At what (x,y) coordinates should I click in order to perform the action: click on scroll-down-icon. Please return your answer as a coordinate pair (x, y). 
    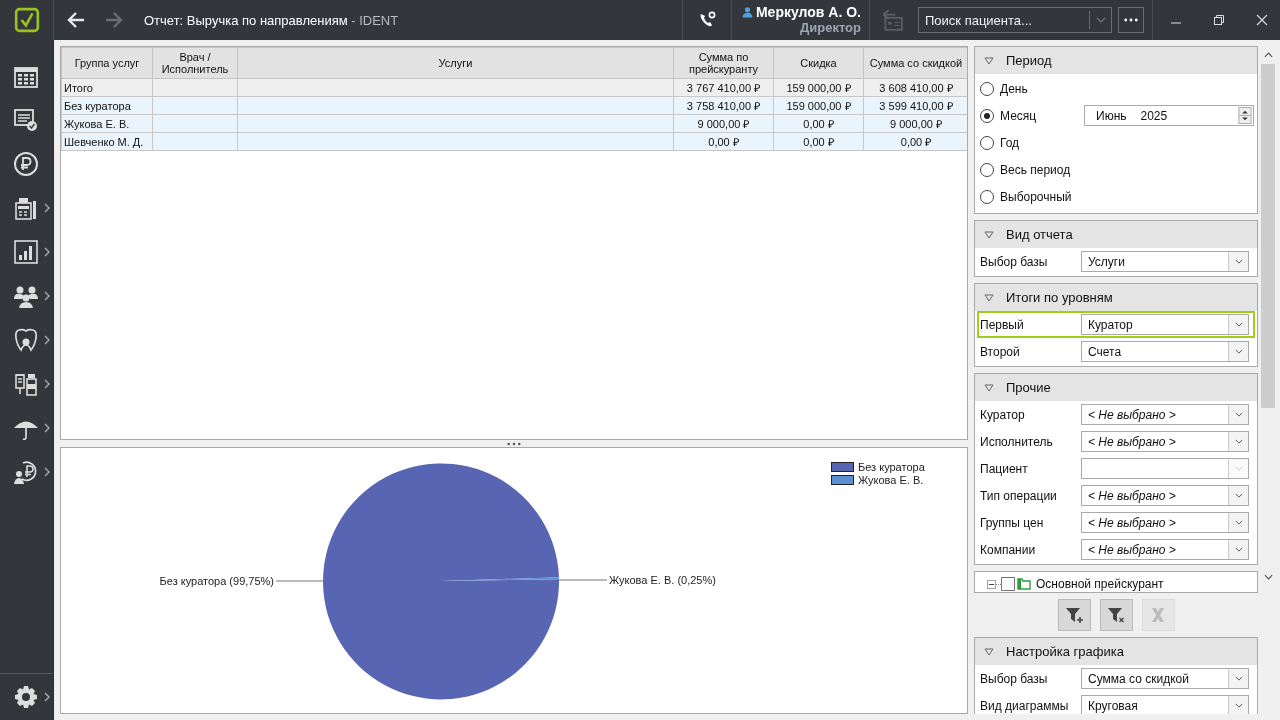
    Looking at the image, I should click on (1268, 577).